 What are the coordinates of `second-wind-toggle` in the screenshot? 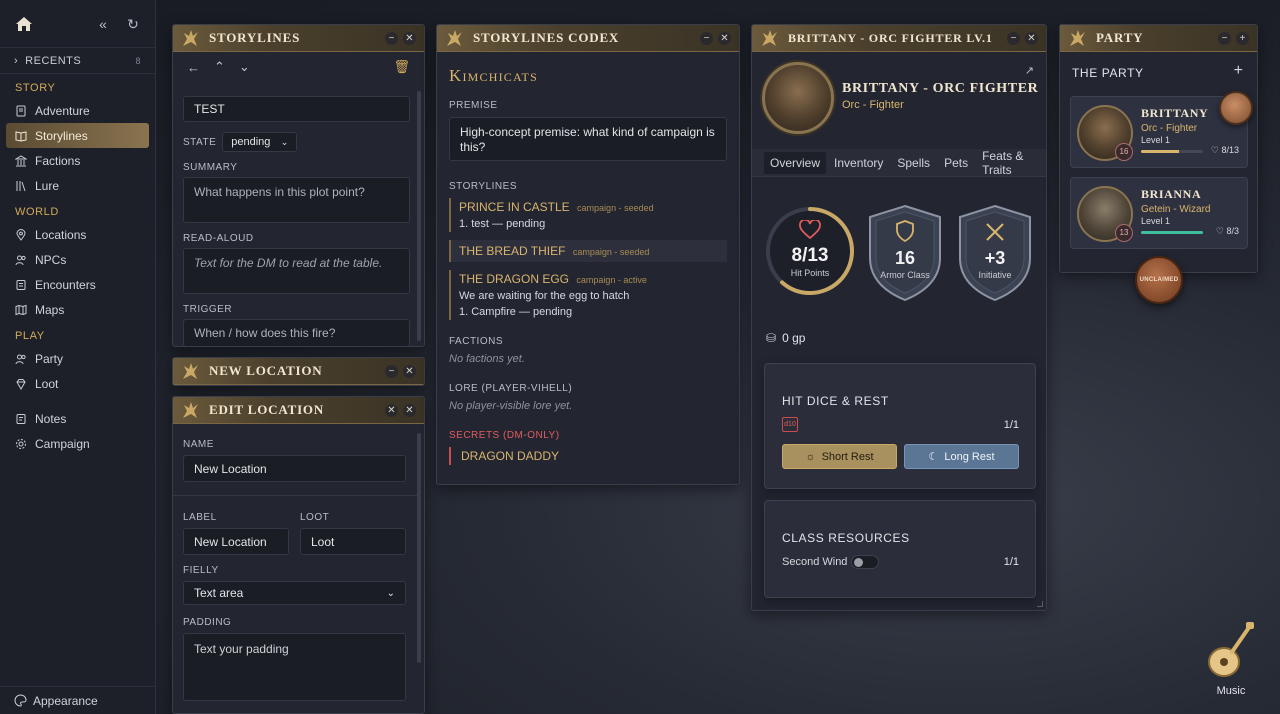 It's located at (865, 562).